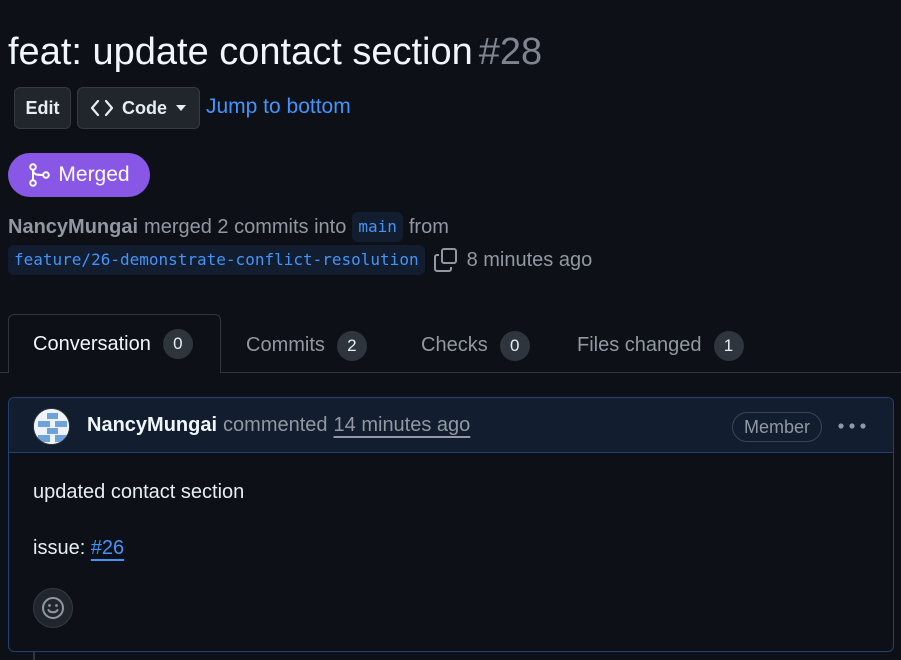 The height and width of the screenshot is (660, 901). I want to click on tab-commits-label: Commits, so click(285, 345).